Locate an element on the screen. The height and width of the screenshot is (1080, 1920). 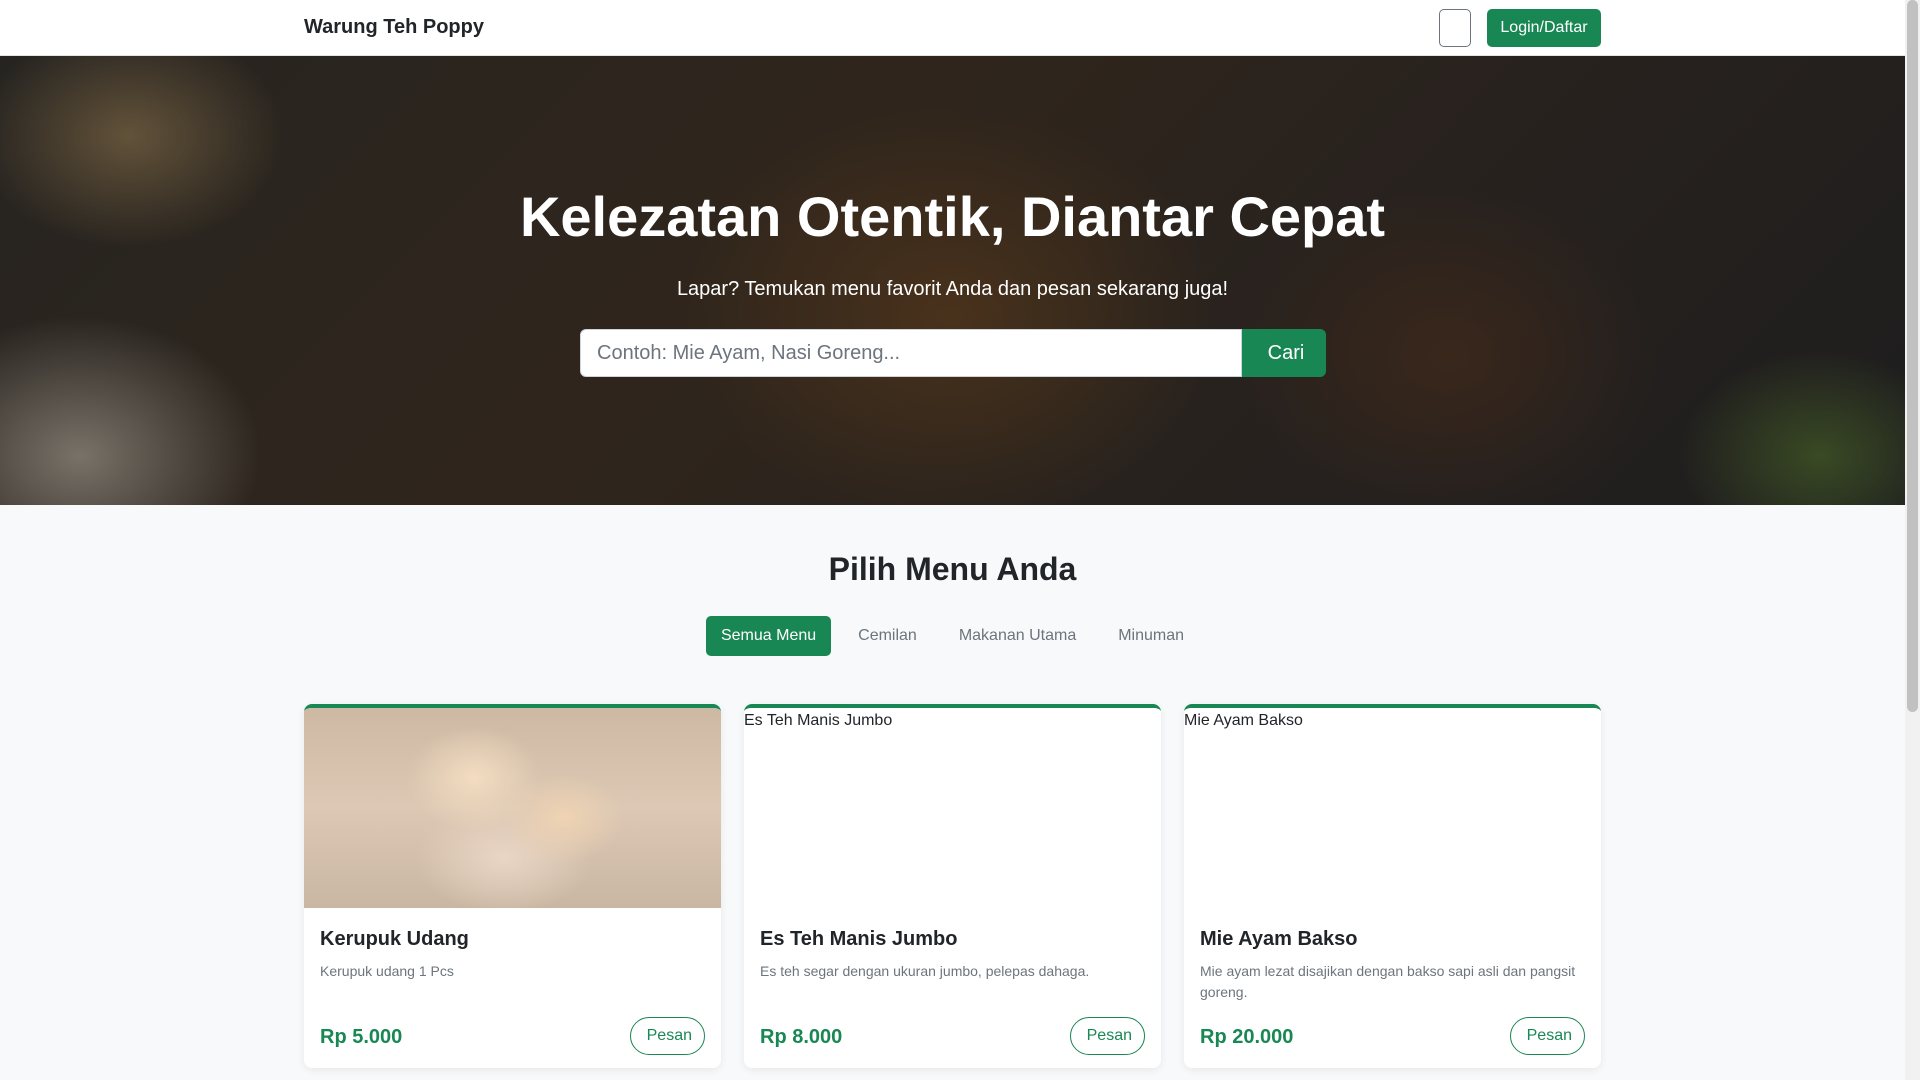
filter-makanan-utama: Makanan Utama is located at coordinates (1017, 636).